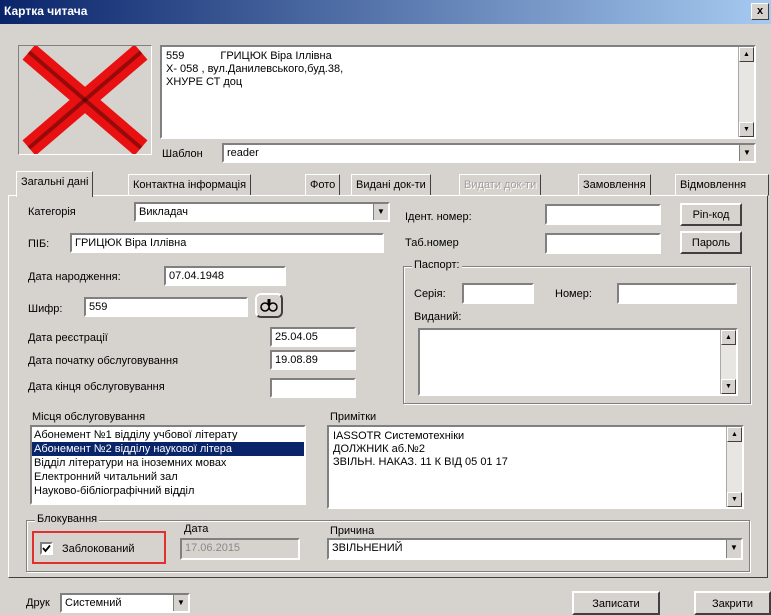 Image resolution: width=771 pixels, height=615 pixels. Describe the element at coordinates (296, 337) in the screenshot. I see `registration-date-value: 25.04.05` at that location.